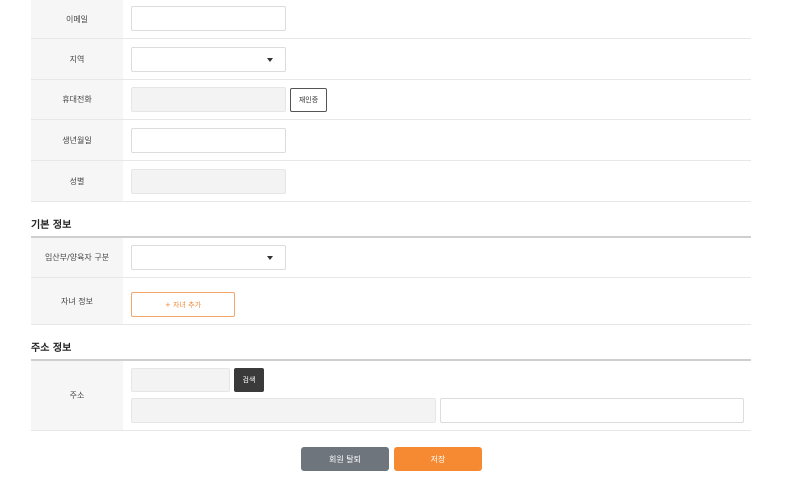 Image resolution: width=800 pixels, height=478 pixels. Describe the element at coordinates (77, 301) in the screenshot. I see `children-label: 자녀 정보` at that location.